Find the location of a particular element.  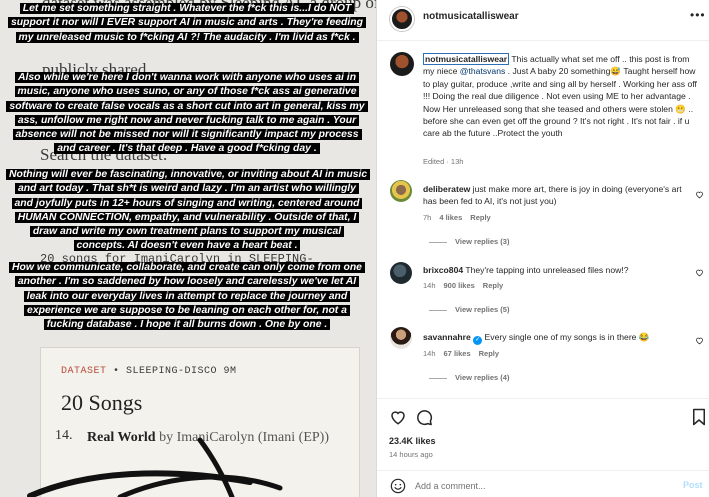

like-count: 23.4K likes is located at coordinates (412, 441).